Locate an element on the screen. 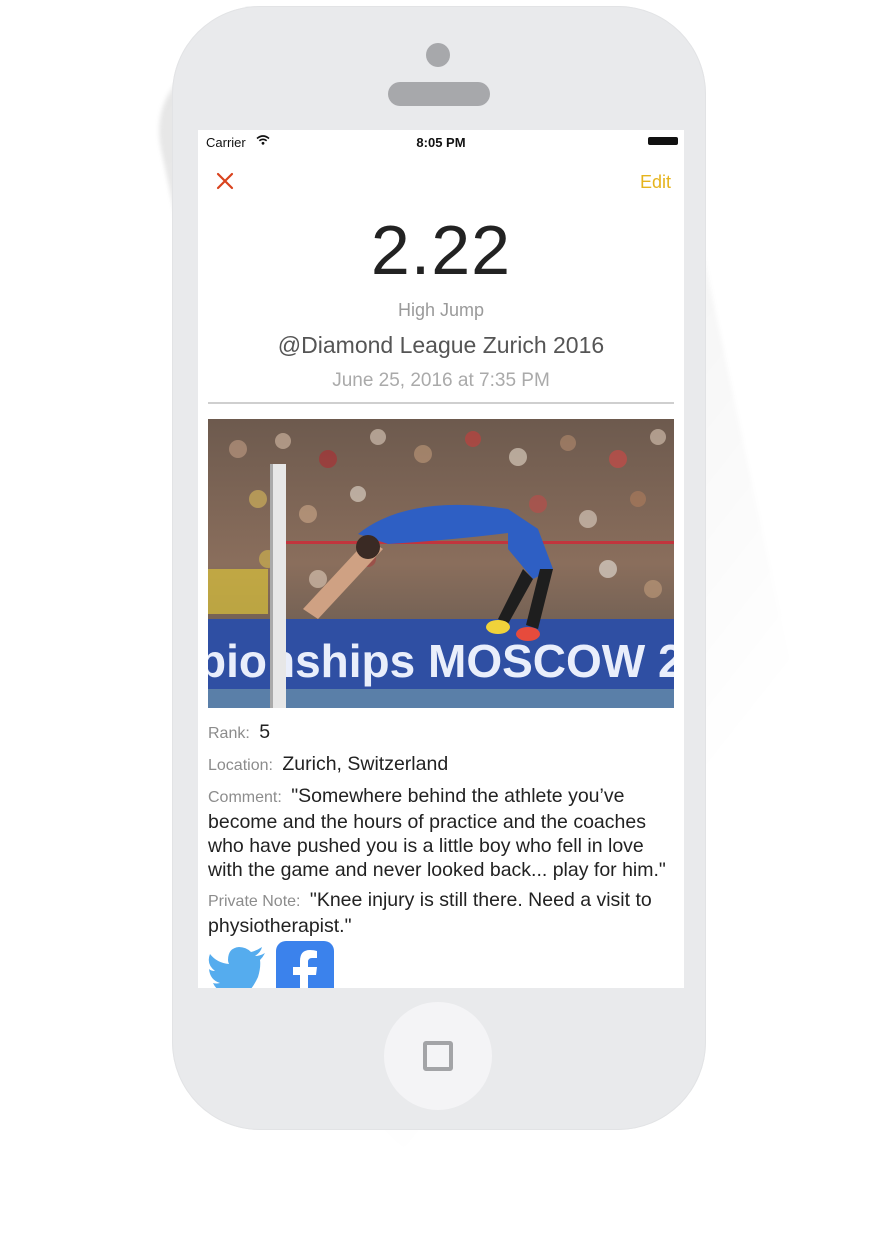  status-bar: Carrier 8:05 PM is located at coordinates (441, 141).